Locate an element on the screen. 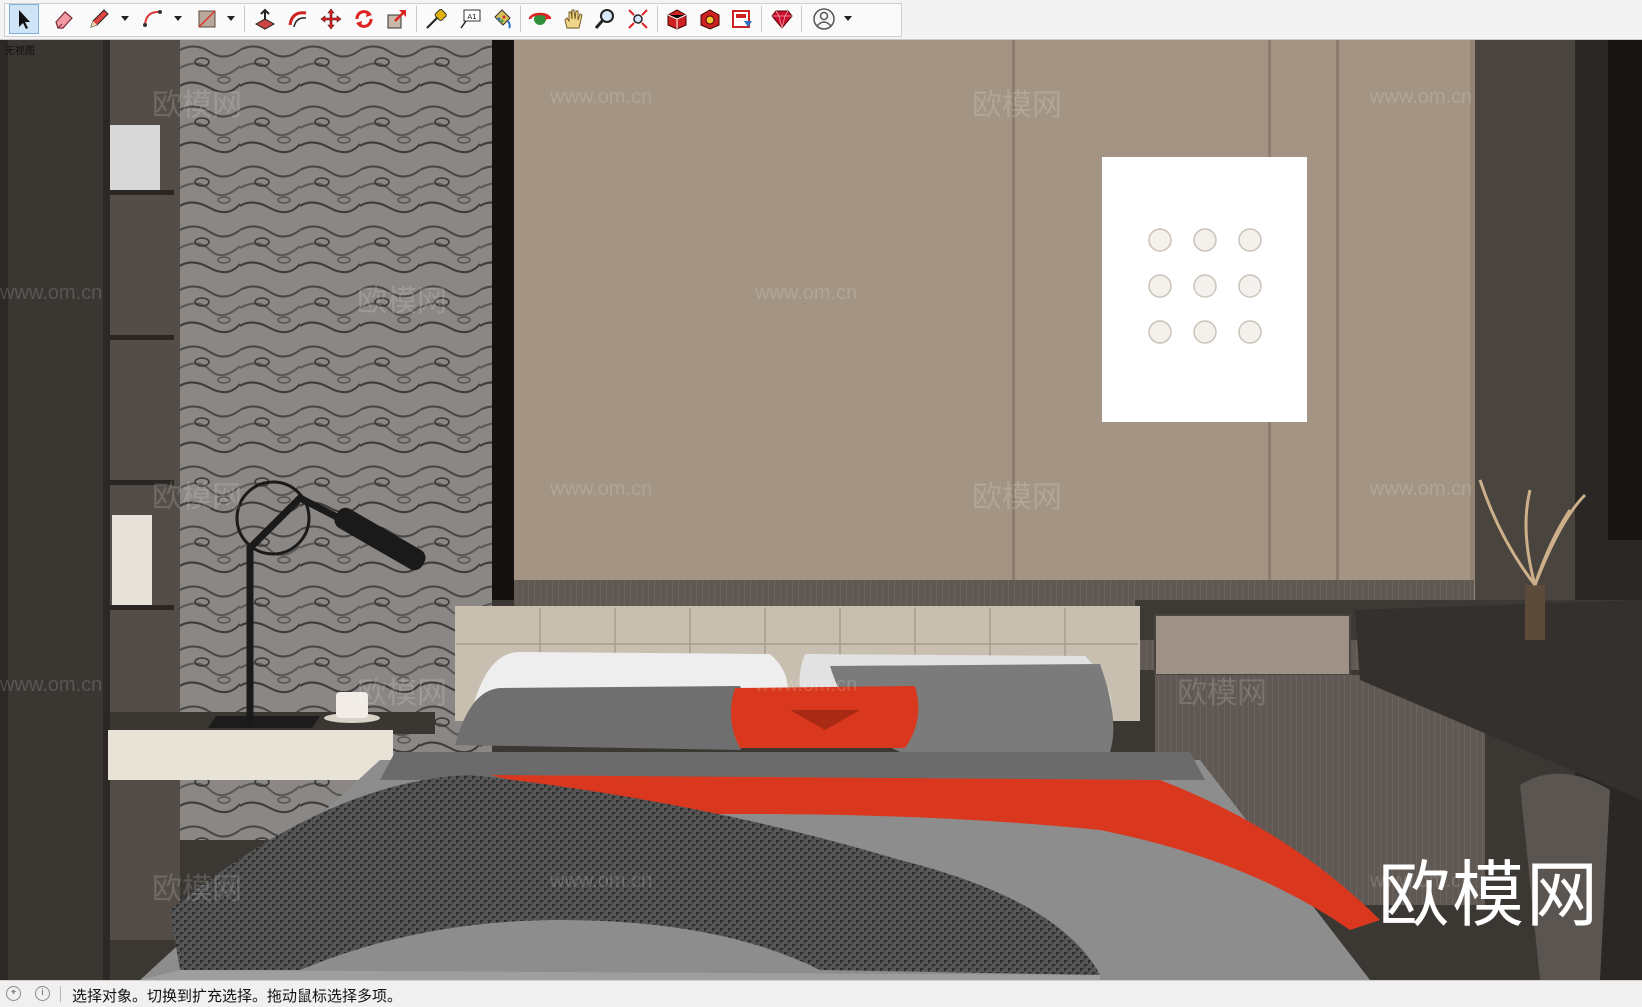 The image size is (1642, 1007). layout-icon is located at coordinates (742, 19).